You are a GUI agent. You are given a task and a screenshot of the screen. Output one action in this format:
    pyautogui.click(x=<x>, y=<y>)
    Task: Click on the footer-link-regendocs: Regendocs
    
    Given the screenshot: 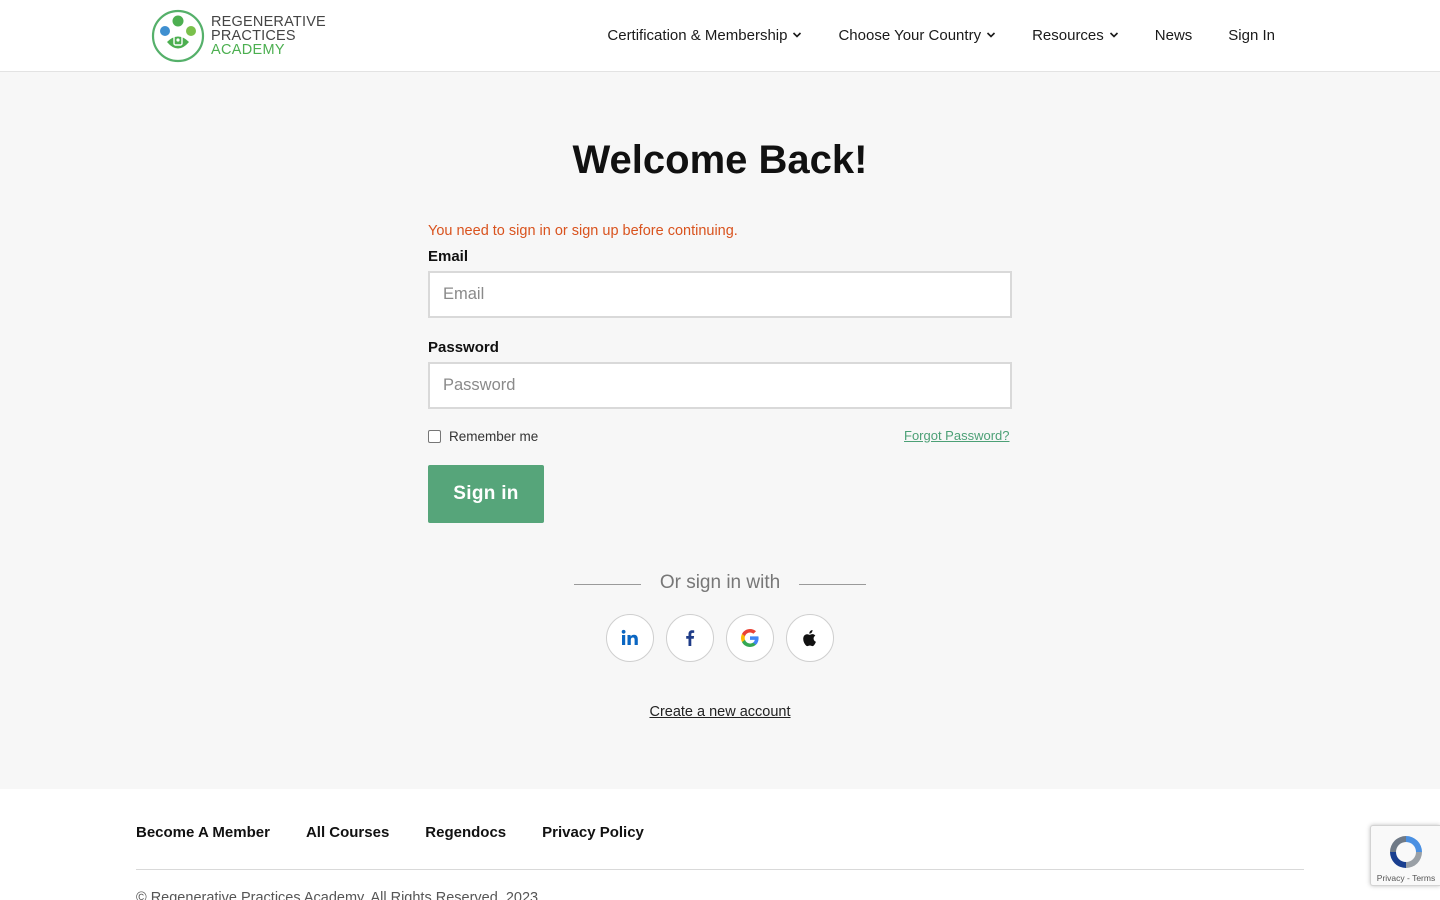 What is the action you would take?
    pyautogui.click(x=465, y=832)
    